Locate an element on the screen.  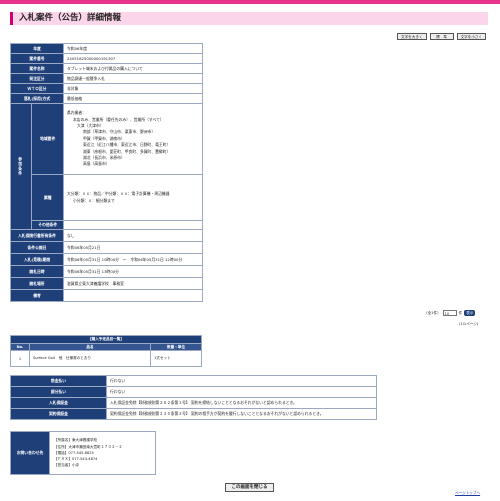
method-label: 落札(採用)方式 is located at coordinates (37, 98).